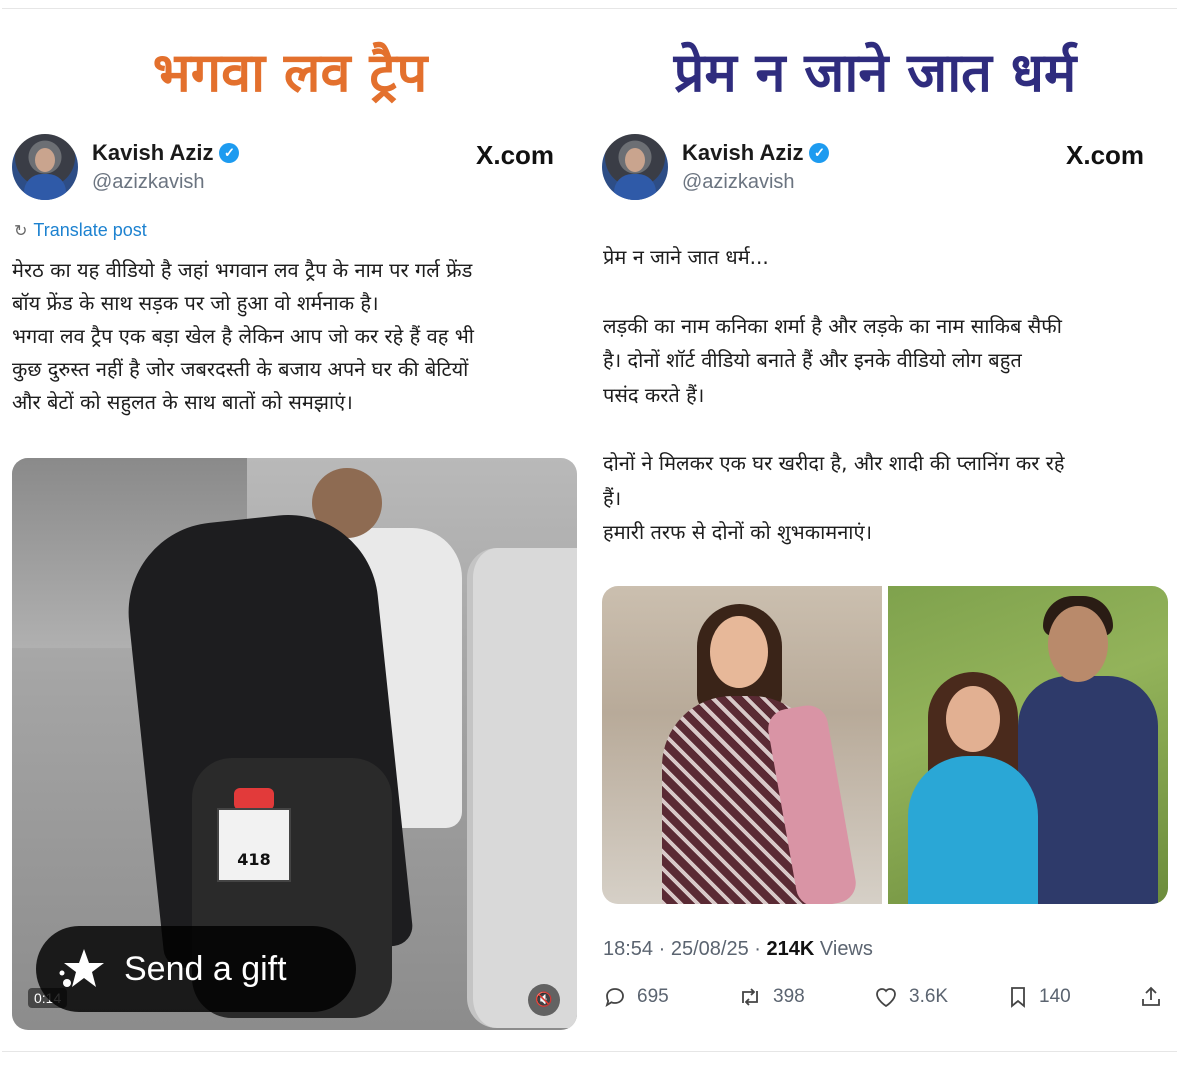  What do you see at coordinates (636, 997) in the screenshot?
I see `reply-button: 695` at bounding box center [636, 997].